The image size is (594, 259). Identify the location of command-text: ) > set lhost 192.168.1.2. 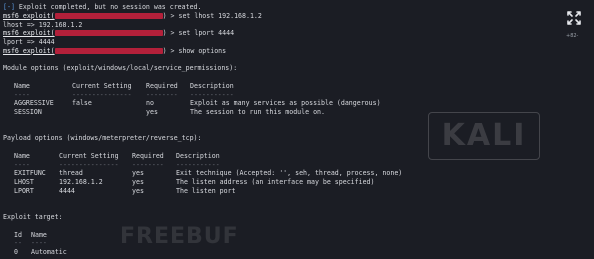
(212, 15).